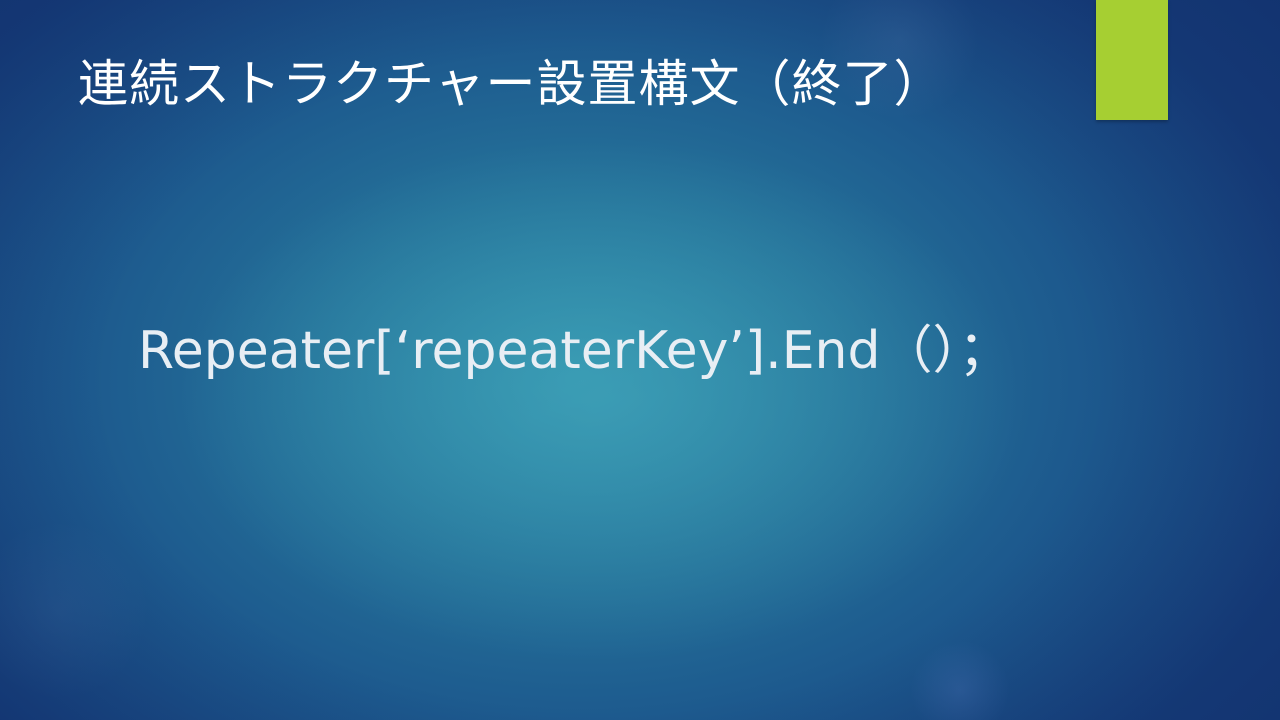 The height and width of the screenshot is (720, 1280). I want to click on slide-title: 連続ストラクチャー設置構文（終了）, so click(511, 84).